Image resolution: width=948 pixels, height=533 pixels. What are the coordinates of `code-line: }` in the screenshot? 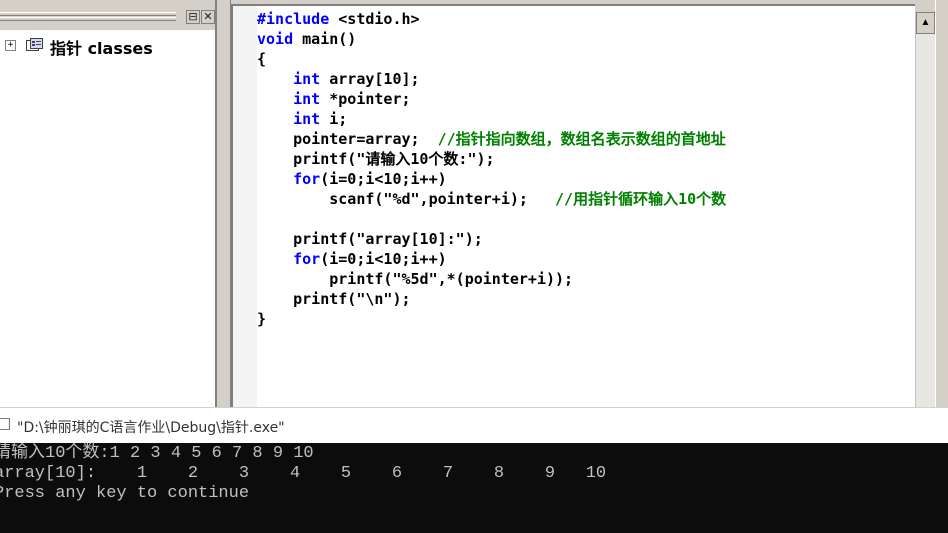 It's located at (491, 319).